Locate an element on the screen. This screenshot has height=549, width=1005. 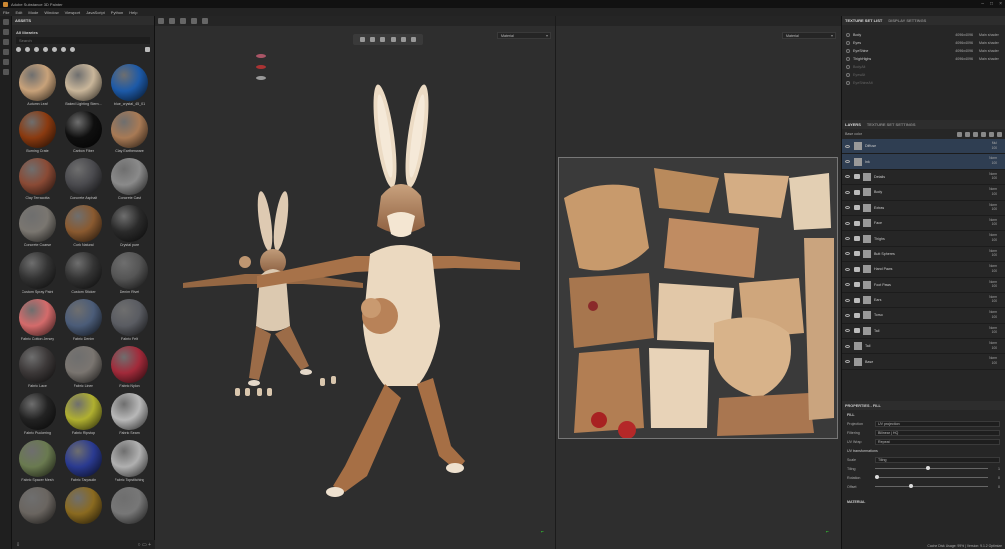
tab-display-settings: DISPLAY SETTINGS is located at coordinates (907, 20).